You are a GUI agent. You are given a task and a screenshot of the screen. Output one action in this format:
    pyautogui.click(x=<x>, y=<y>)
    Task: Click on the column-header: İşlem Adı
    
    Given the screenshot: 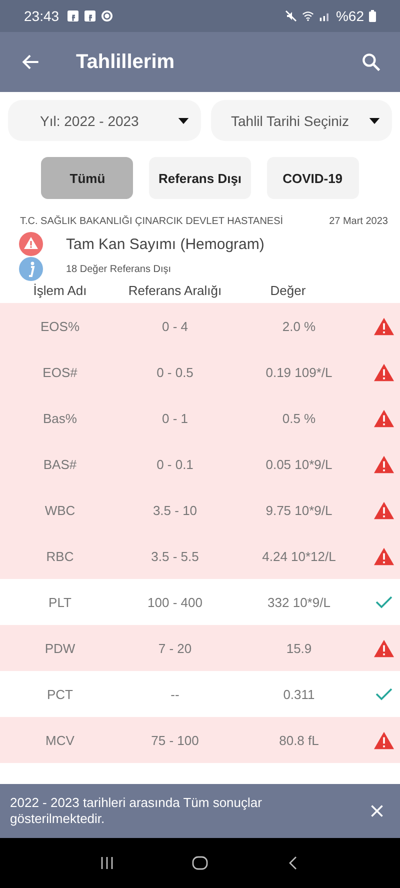 What is the action you would take?
    pyautogui.click(x=60, y=290)
    